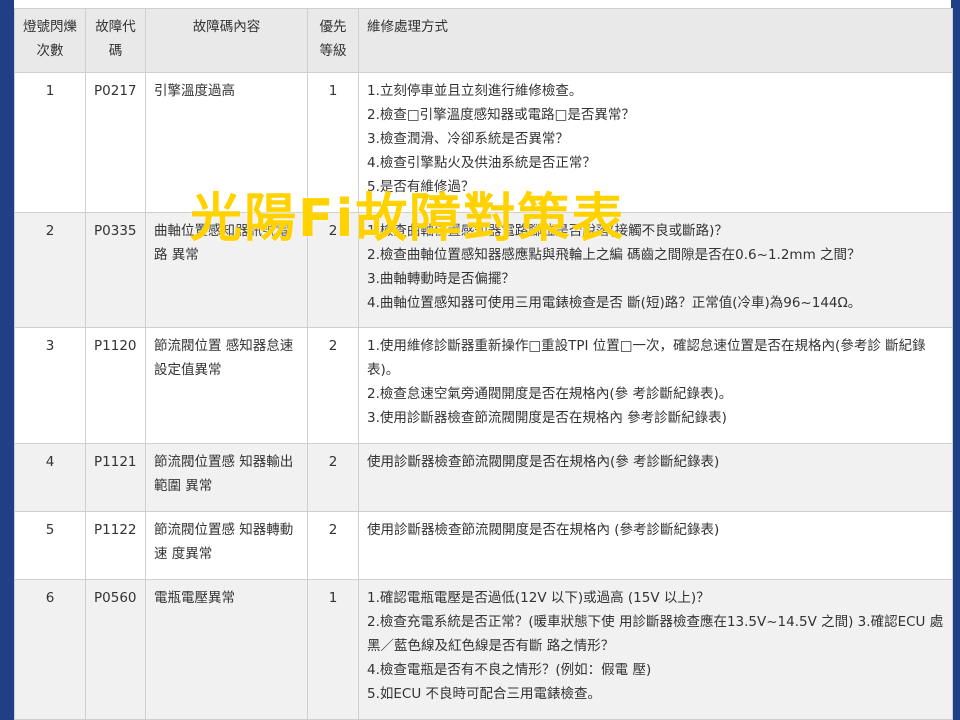  I want to click on overlay-title-watermark: 光陽Fi故障對策表, so click(408, 219).